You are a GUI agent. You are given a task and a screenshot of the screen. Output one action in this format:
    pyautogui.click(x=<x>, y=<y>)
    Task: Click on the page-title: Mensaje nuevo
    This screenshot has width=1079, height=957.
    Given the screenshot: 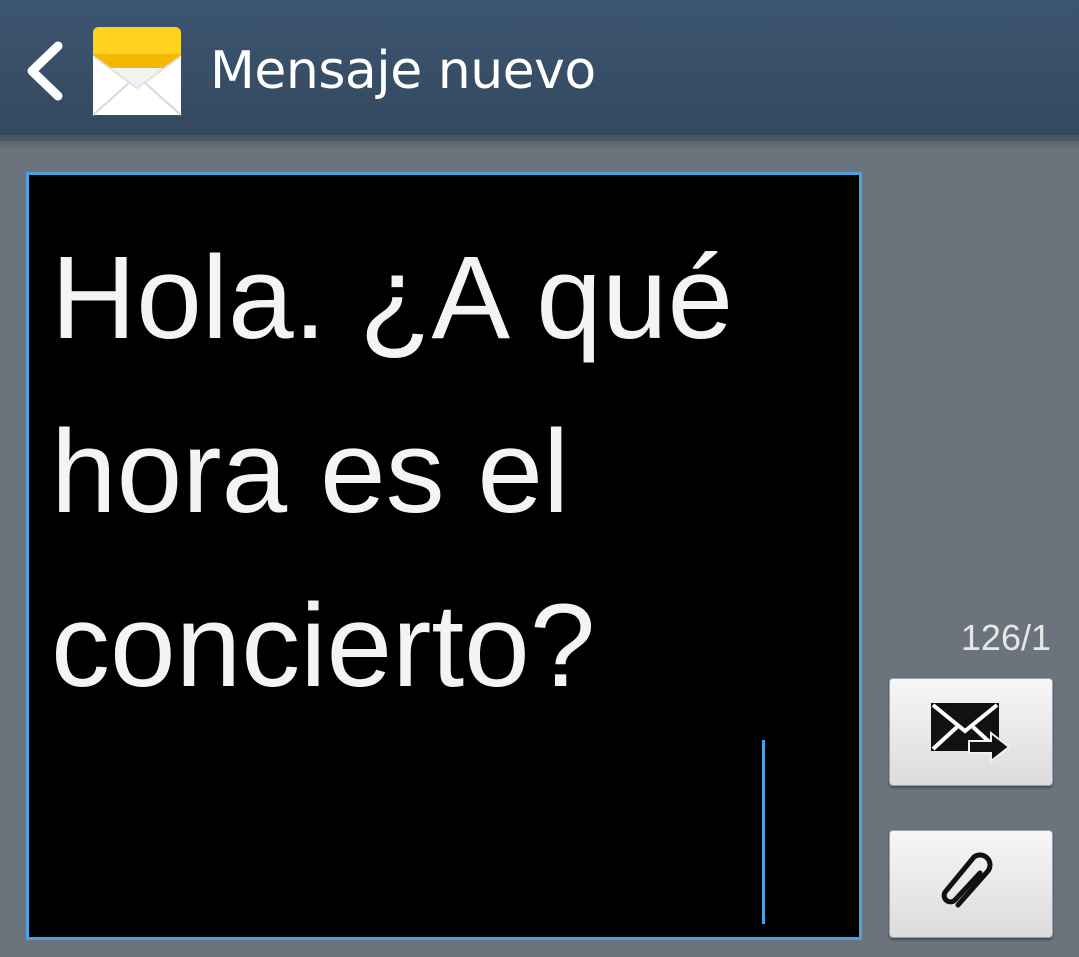 What is the action you would take?
    pyautogui.click(x=403, y=71)
    